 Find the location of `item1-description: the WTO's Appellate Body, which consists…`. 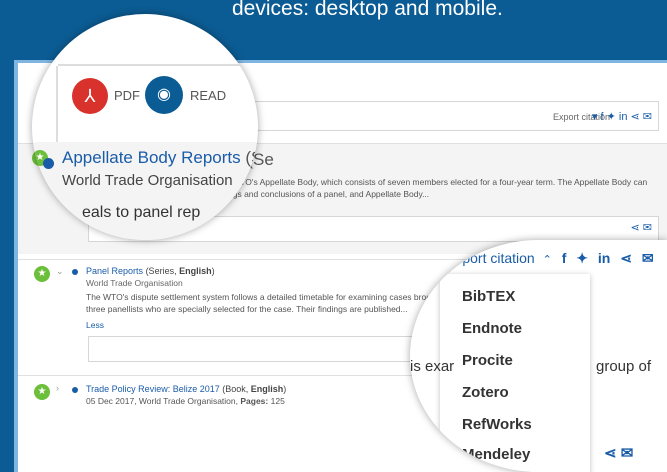

item1-description: the WTO's Appellate Body, which consists… is located at coordinates (433, 188).